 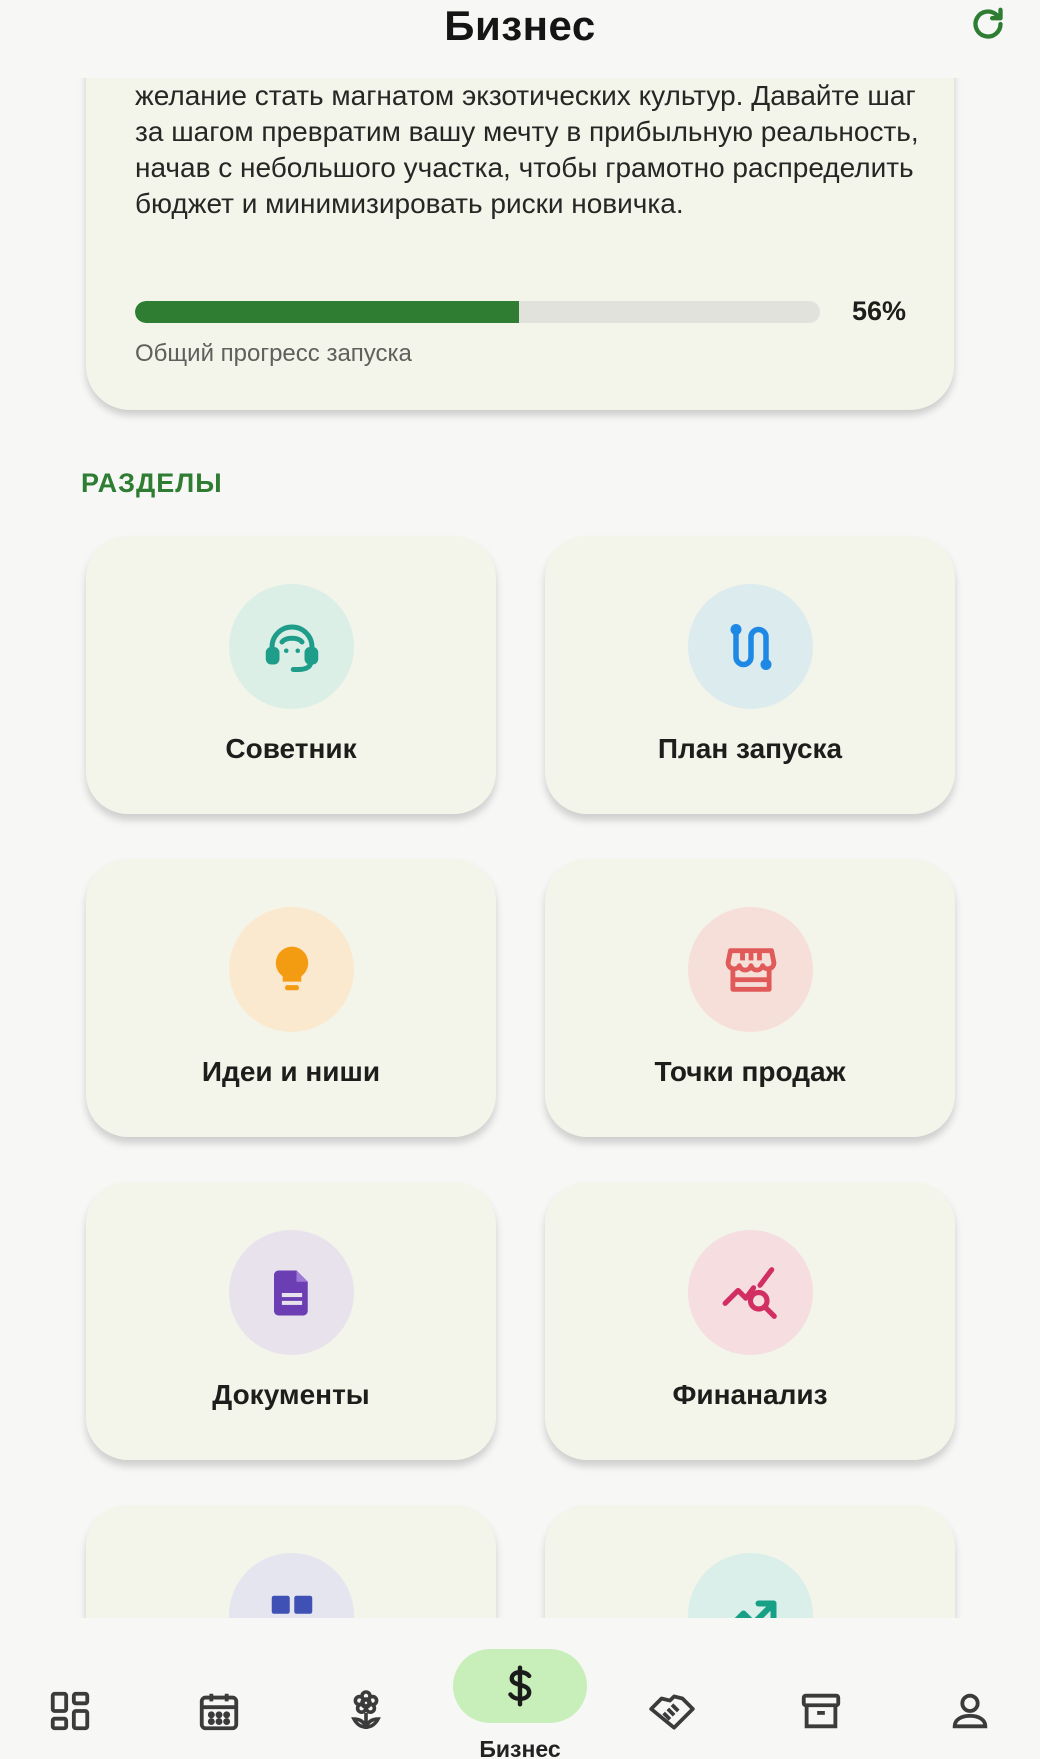 What do you see at coordinates (70, 1711) in the screenshot?
I see `dashboard-grid-icon` at bounding box center [70, 1711].